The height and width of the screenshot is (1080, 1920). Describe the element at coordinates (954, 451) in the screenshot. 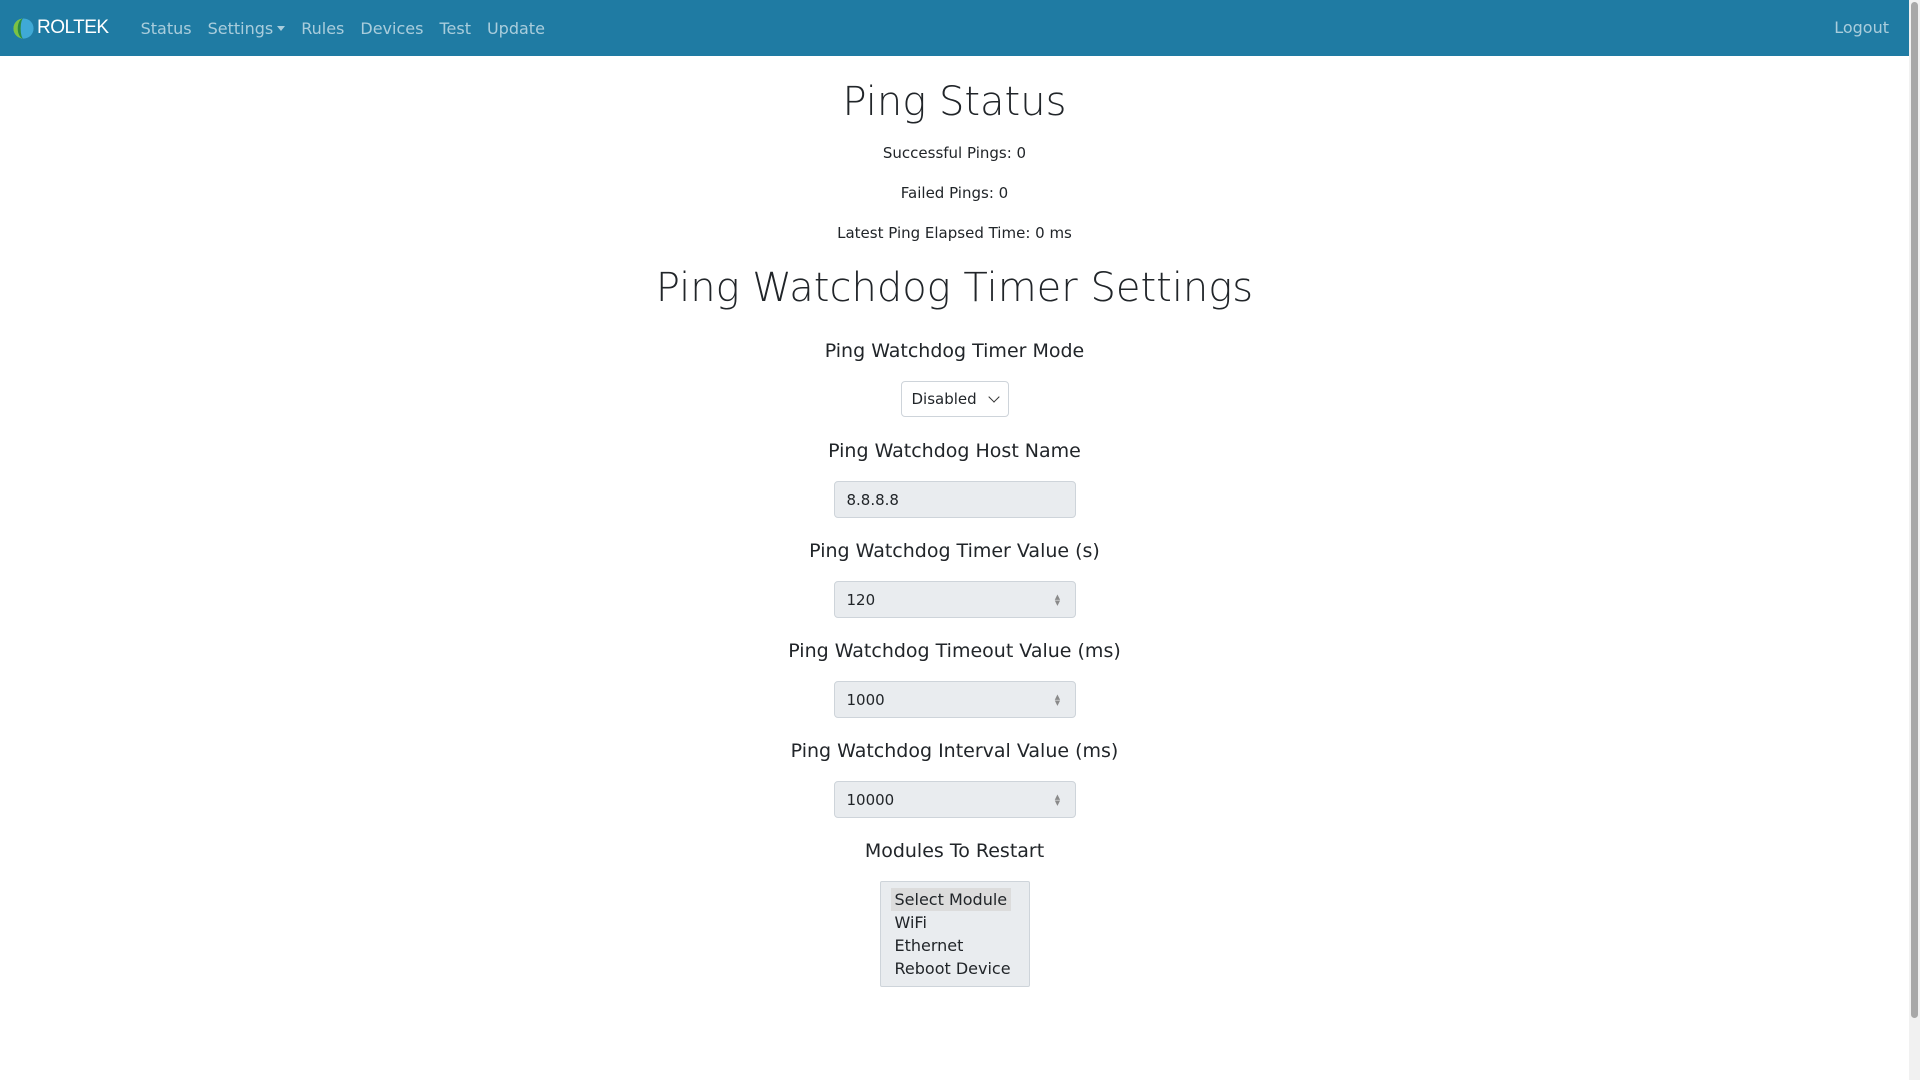

I see `host-name-label: Ping Watchdog Host Name` at that location.